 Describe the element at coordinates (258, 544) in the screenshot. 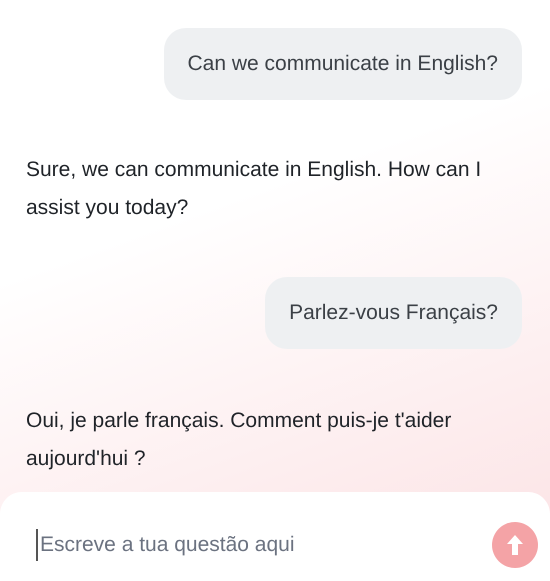

I see `input-field: Escreve a tua questão aqui` at that location.